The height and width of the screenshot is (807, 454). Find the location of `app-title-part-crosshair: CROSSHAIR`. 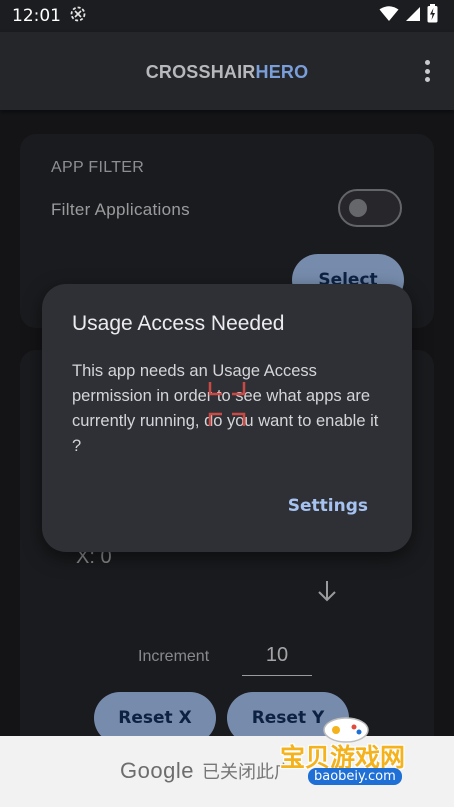

app-title-part-crosshair: CROSSHAIR is located at coordinates (200, 72).